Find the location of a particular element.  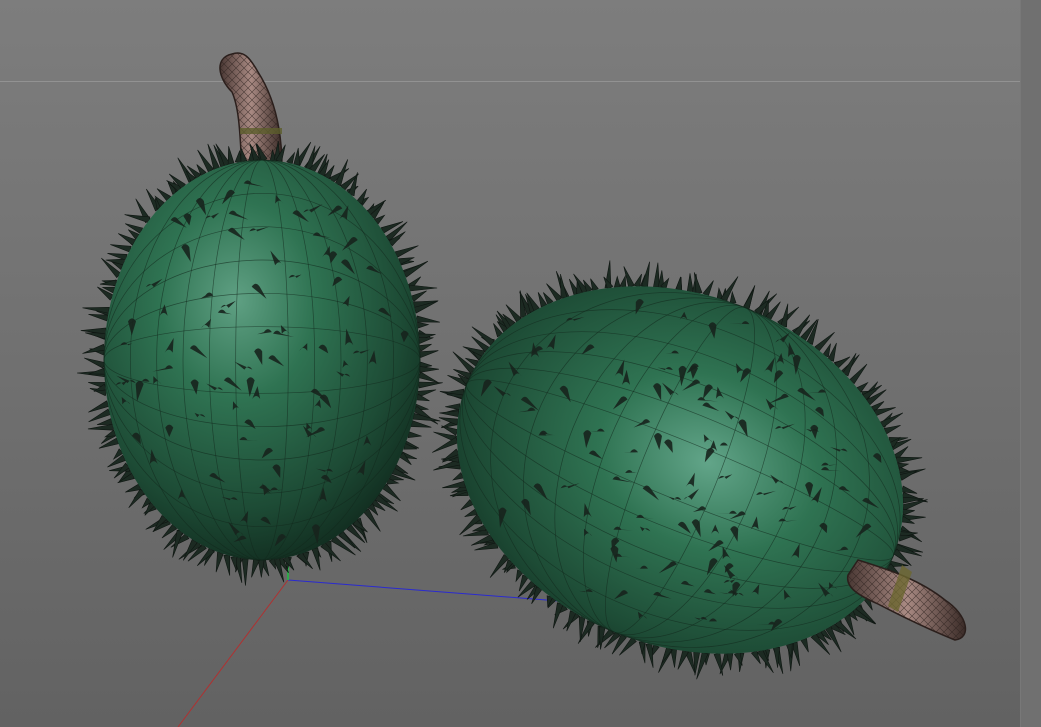

world-axes is located at coordinates (375, 644).